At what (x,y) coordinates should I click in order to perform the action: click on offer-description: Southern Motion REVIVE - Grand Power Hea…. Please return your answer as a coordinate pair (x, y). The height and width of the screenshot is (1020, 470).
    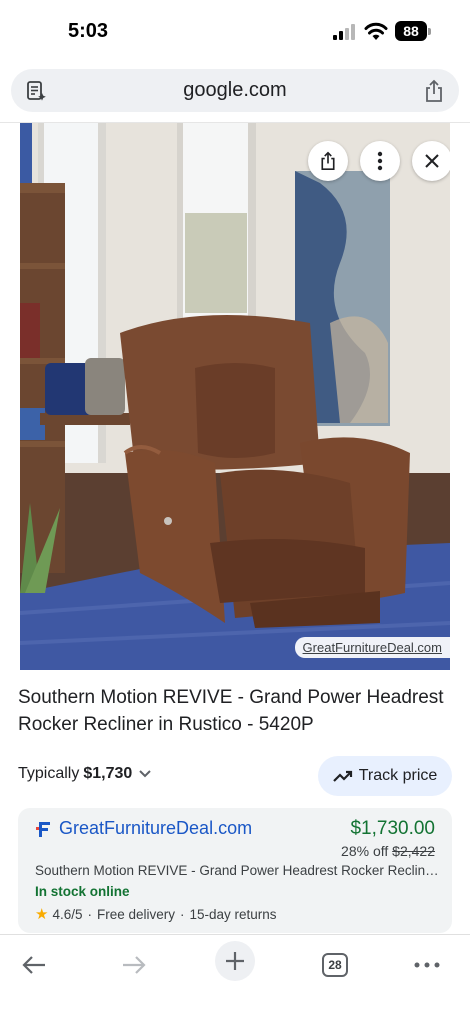
    Looking at the image, I should click on (237, 870).